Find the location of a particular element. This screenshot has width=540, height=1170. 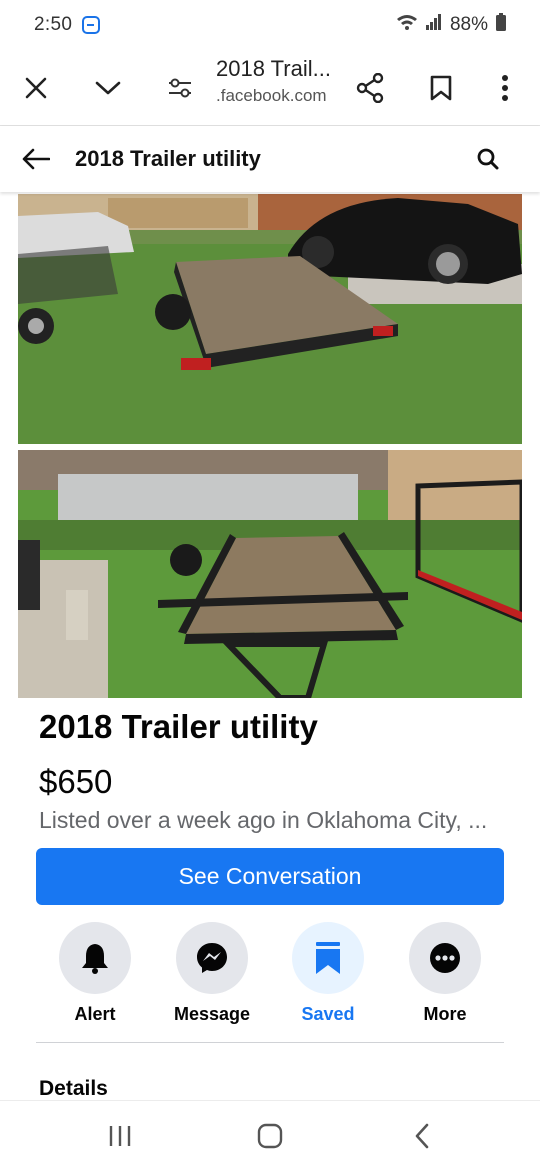

status-bar: 2:50 88% is located at coordinates (270, 25).